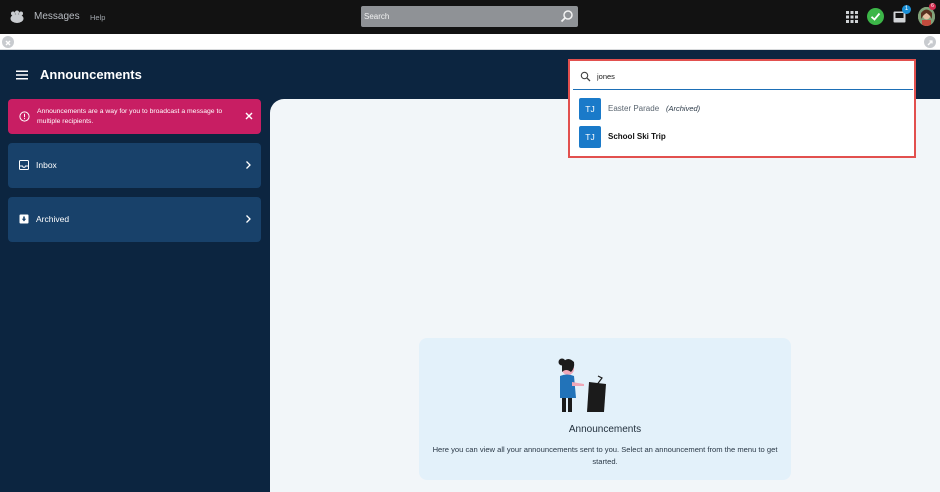 This screenshot has width=940, height=492. I want to click on search-result-item: TJ Easter Parade (Archived), so click(743, 109).